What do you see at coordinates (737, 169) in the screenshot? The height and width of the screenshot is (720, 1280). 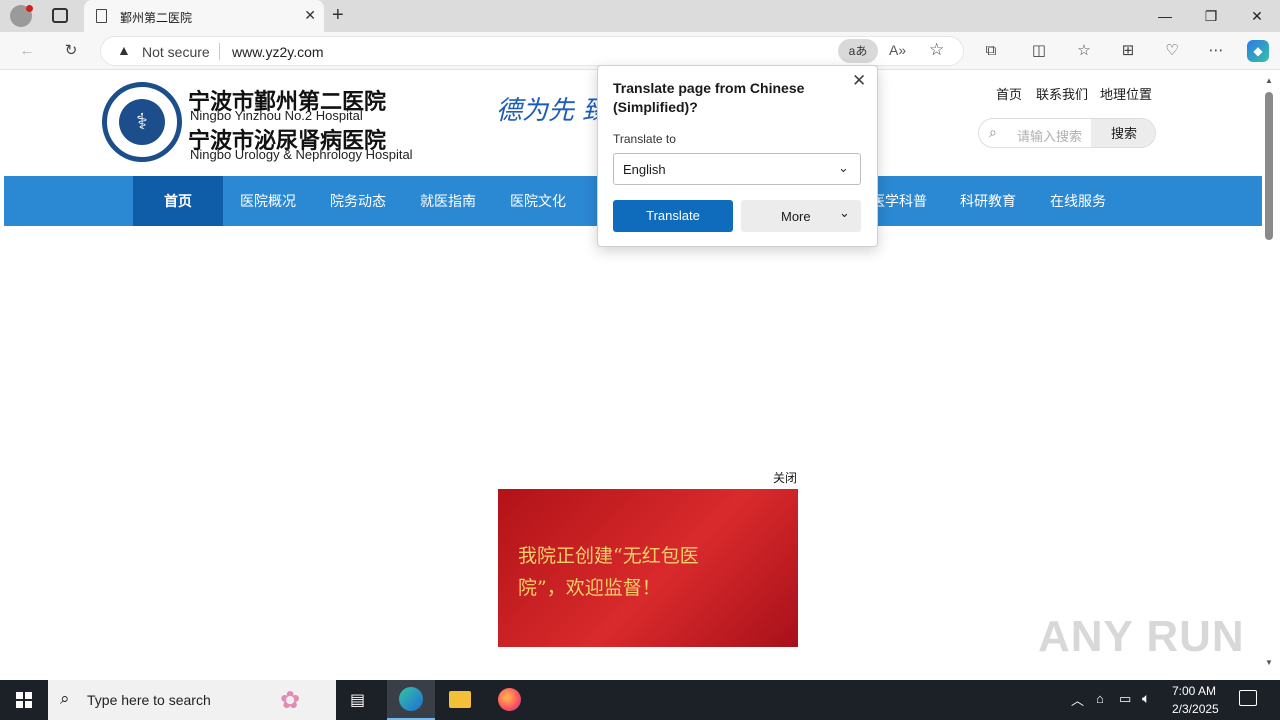 I see `language-select: English ⌄` at bounding box center [737, 169].